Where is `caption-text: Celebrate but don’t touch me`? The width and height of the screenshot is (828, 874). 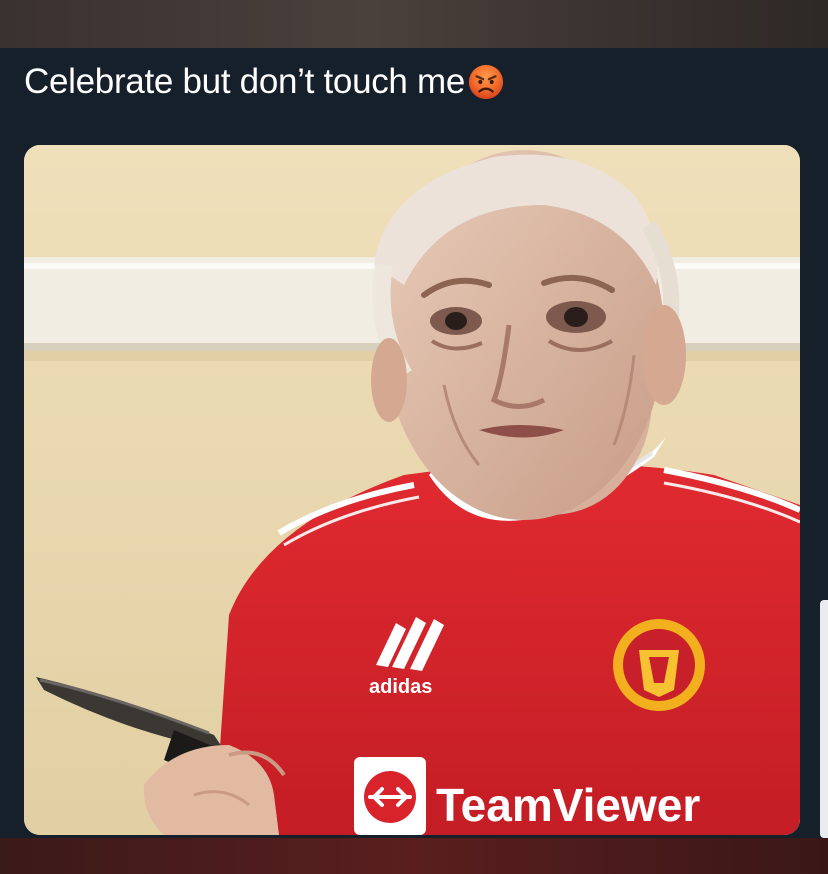
caption-text: Celebrate but don’t touch me is located at coordinates (245, 81).